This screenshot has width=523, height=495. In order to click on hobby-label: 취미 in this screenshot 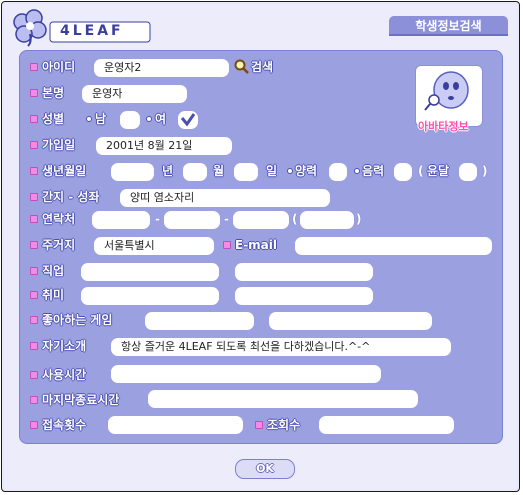, I will do `click(53, 295)`.